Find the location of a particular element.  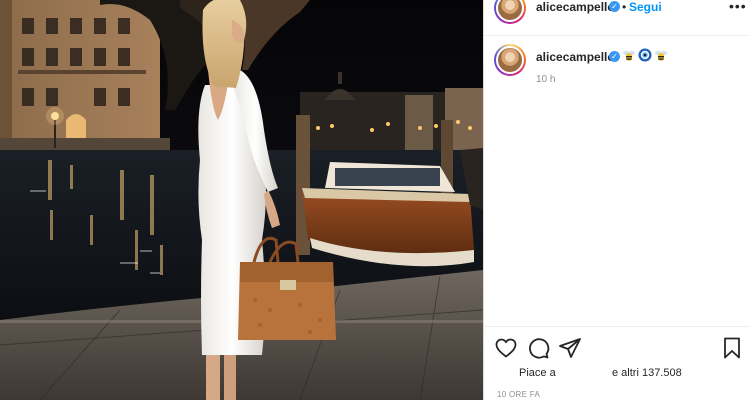

nazar-amulet-icon is located at coordinates (645, 55).